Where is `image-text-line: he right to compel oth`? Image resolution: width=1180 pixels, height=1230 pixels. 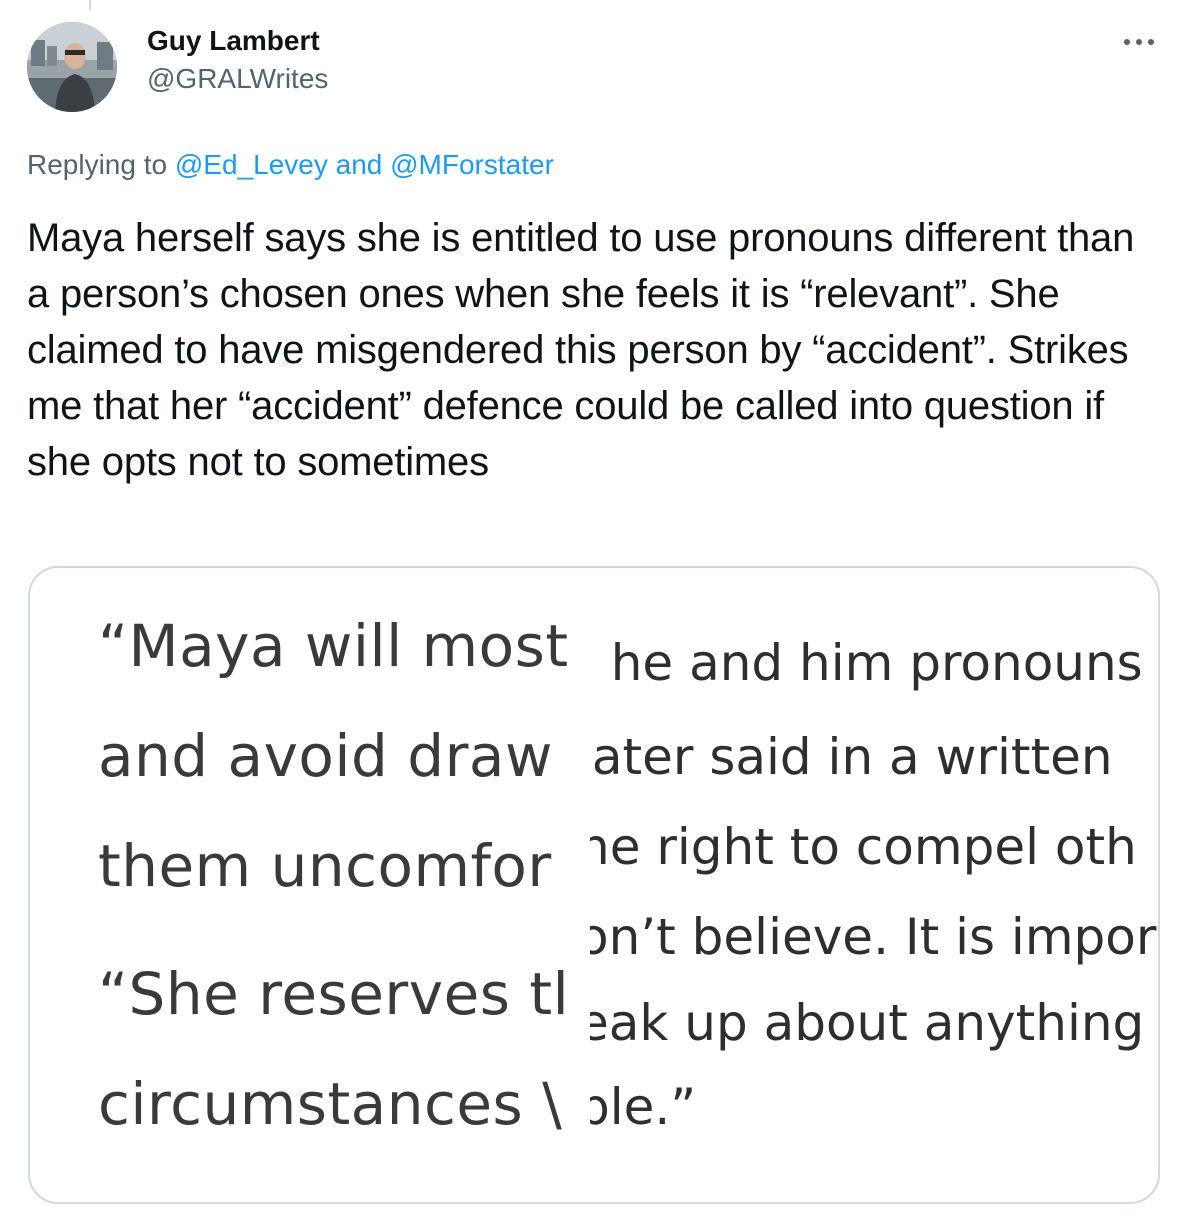
image-text-line: he right to compel oth is located at coordinates (863, 847).